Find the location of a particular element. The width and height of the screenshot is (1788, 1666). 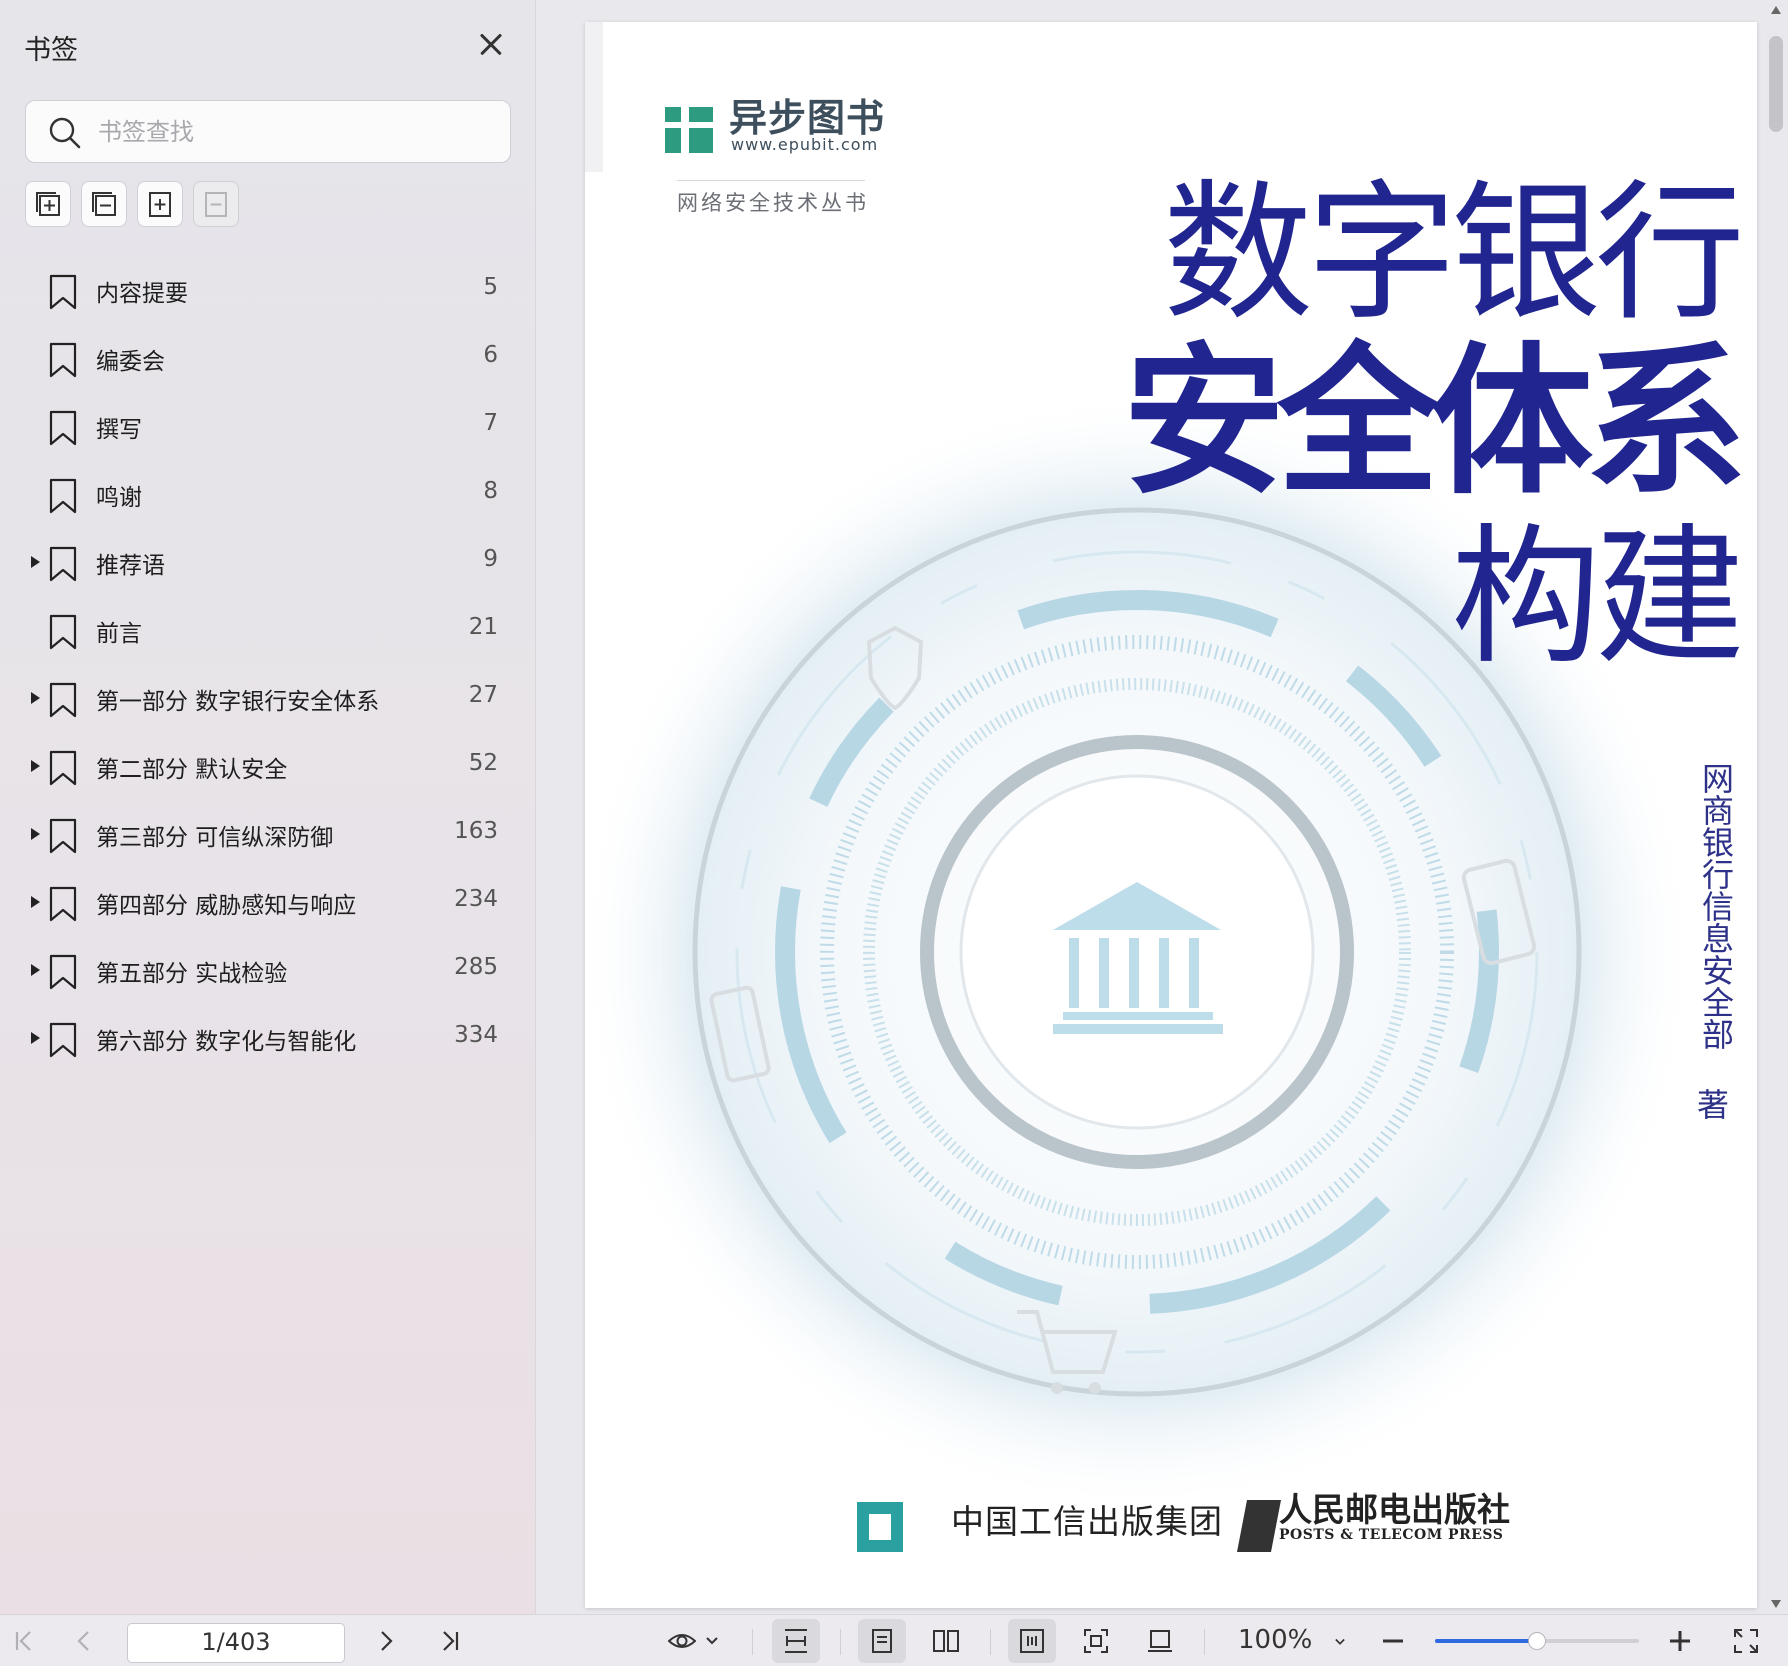

zoom-level: 100% is located at coordinates (1275, 1640).